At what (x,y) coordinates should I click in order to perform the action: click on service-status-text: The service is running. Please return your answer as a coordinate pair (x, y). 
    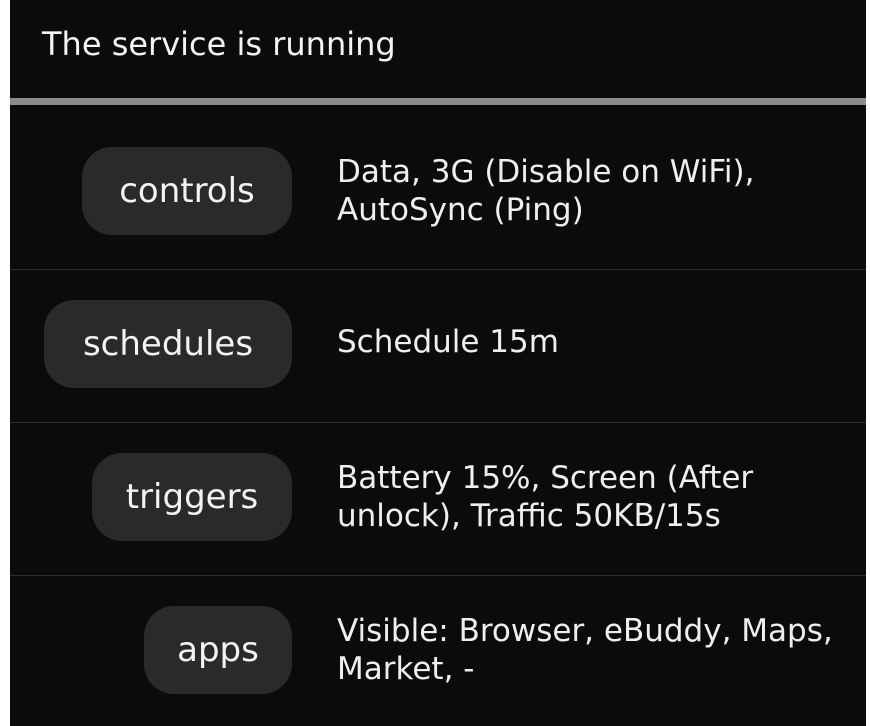
    Looking at the image, I should click on (219, 44).